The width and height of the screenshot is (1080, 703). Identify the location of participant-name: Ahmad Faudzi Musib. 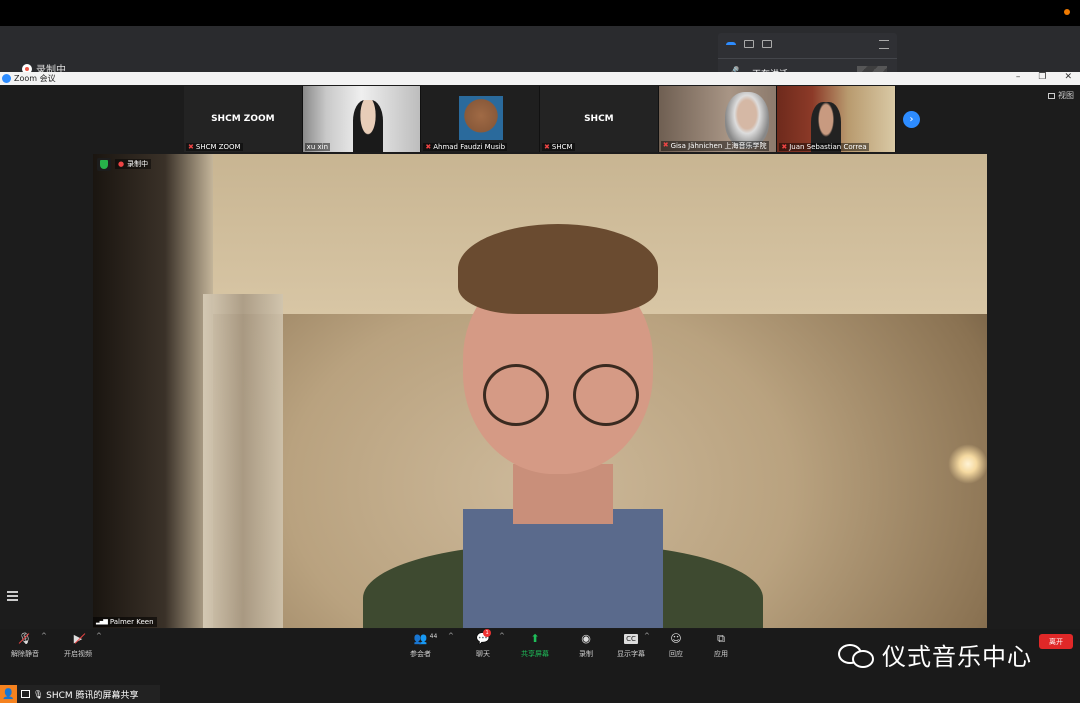
(469, 147).